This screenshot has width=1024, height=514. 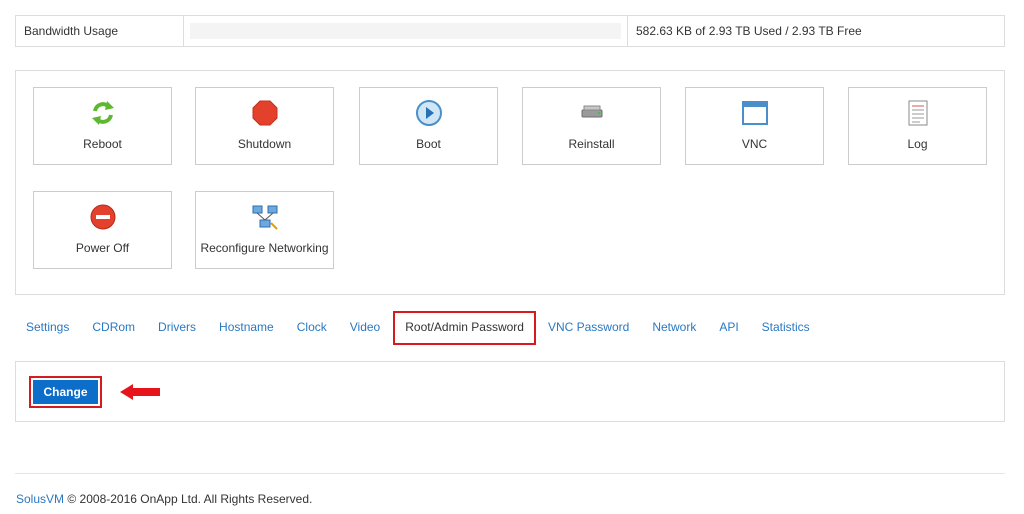 I want to click on tab-clock: Clock, so click(x=312, y=328).